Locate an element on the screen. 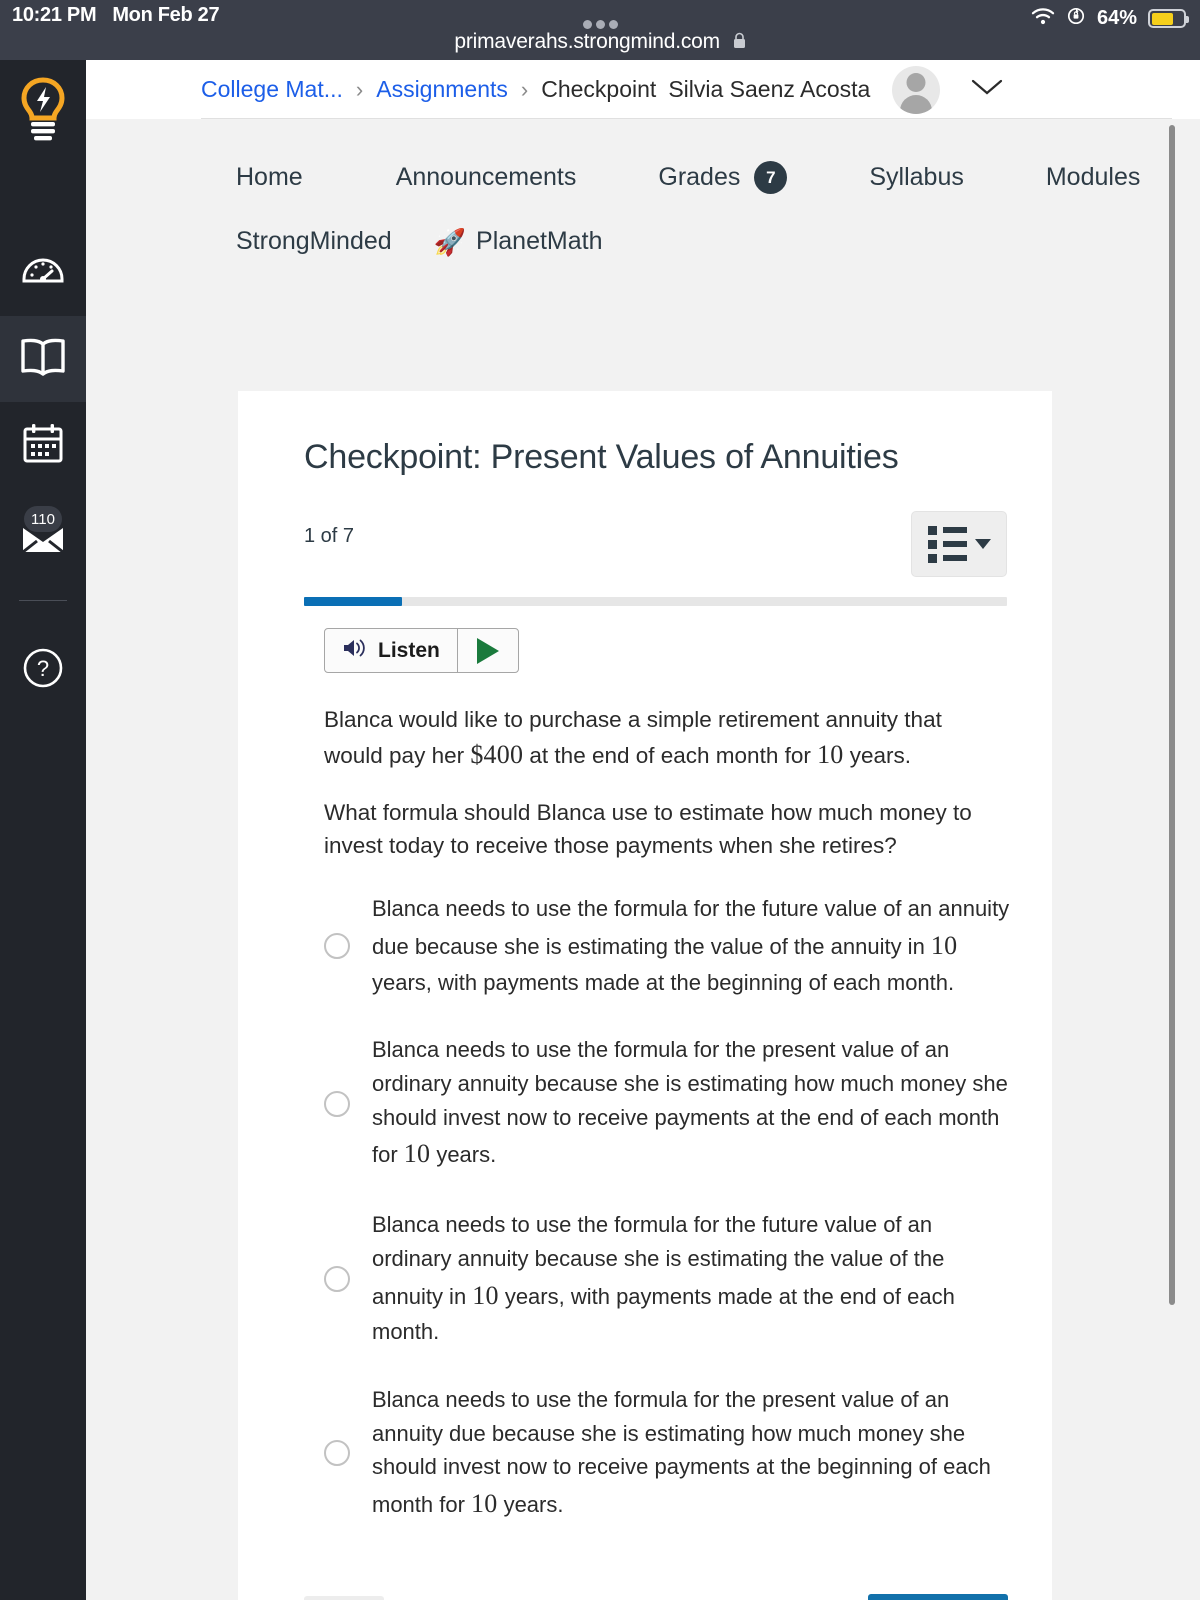  tab-grades: Grades 7 is located at coordinates (723, 177).